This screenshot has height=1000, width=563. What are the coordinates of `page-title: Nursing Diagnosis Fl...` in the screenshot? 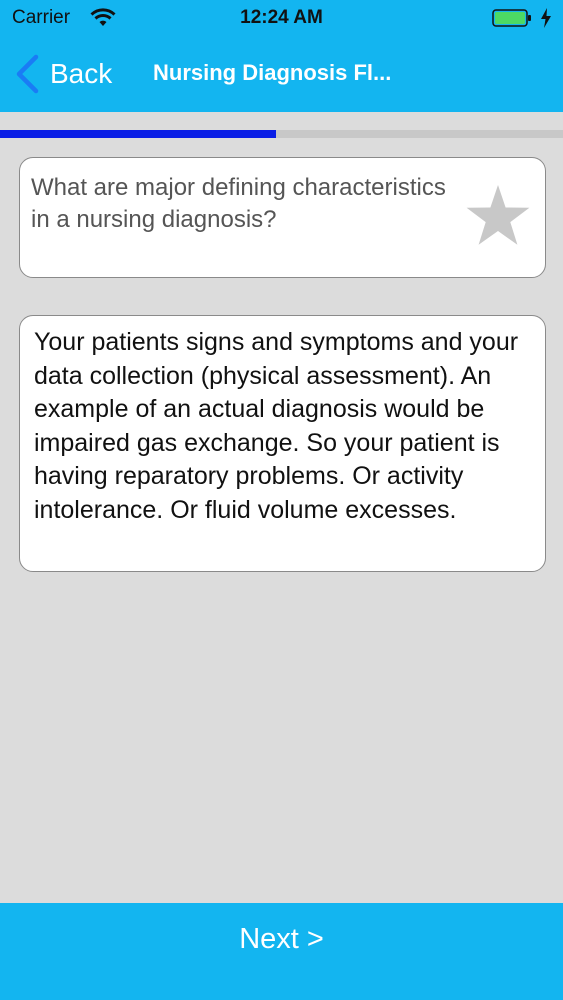 It's located at (272, 72).